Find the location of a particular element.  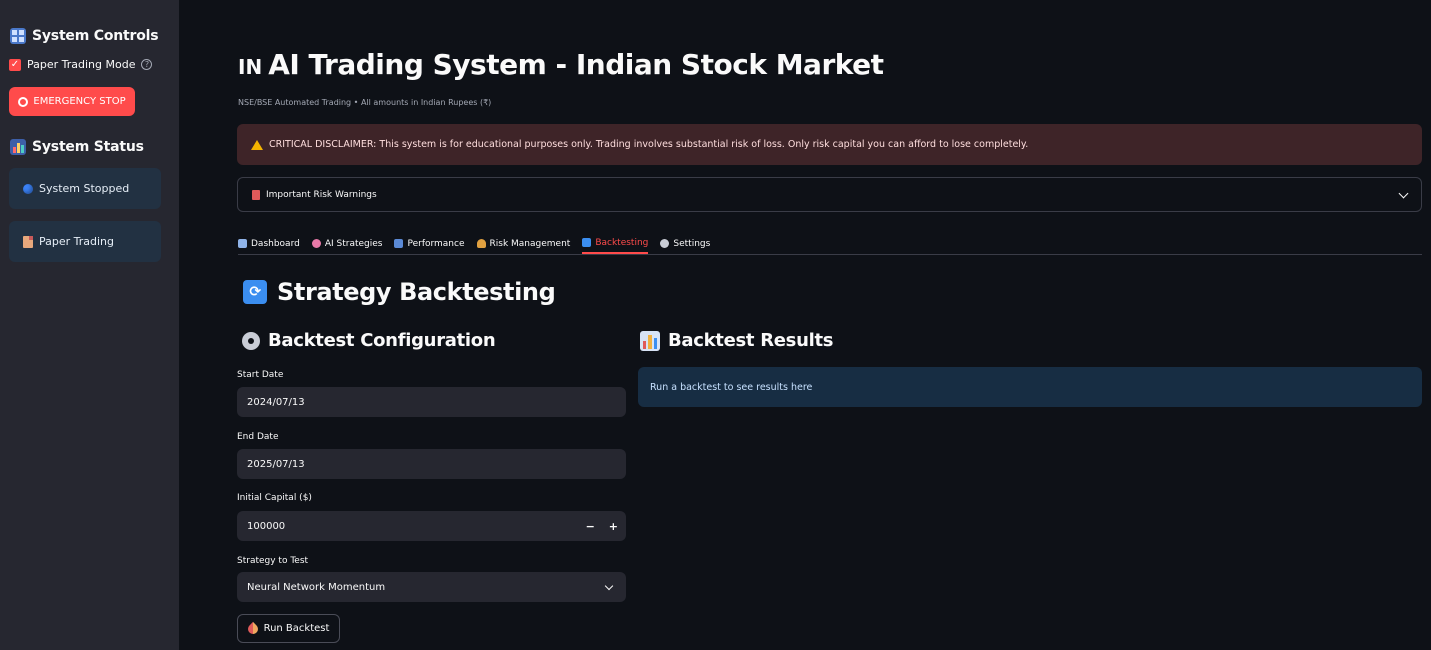

memo-icon is located at coordinates (28, 241).